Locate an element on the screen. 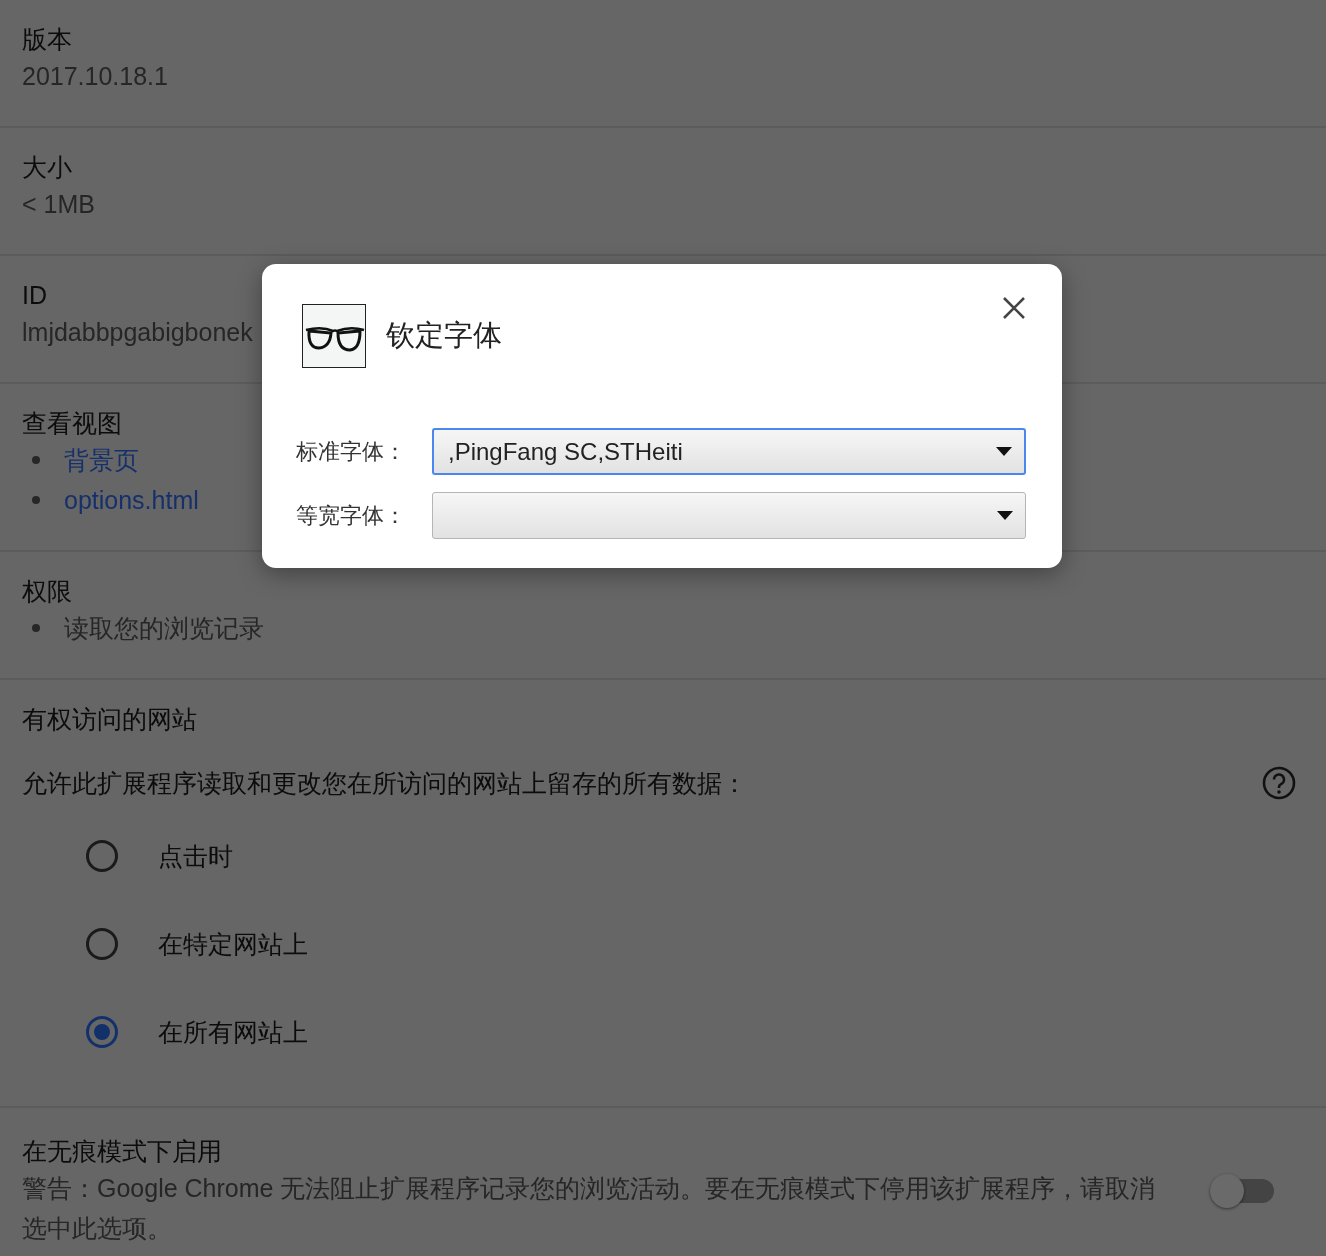 The height and width of the screenshot is (1256, 1326). radio-label: 在特定网站上 is located at coordinates (233, 944).